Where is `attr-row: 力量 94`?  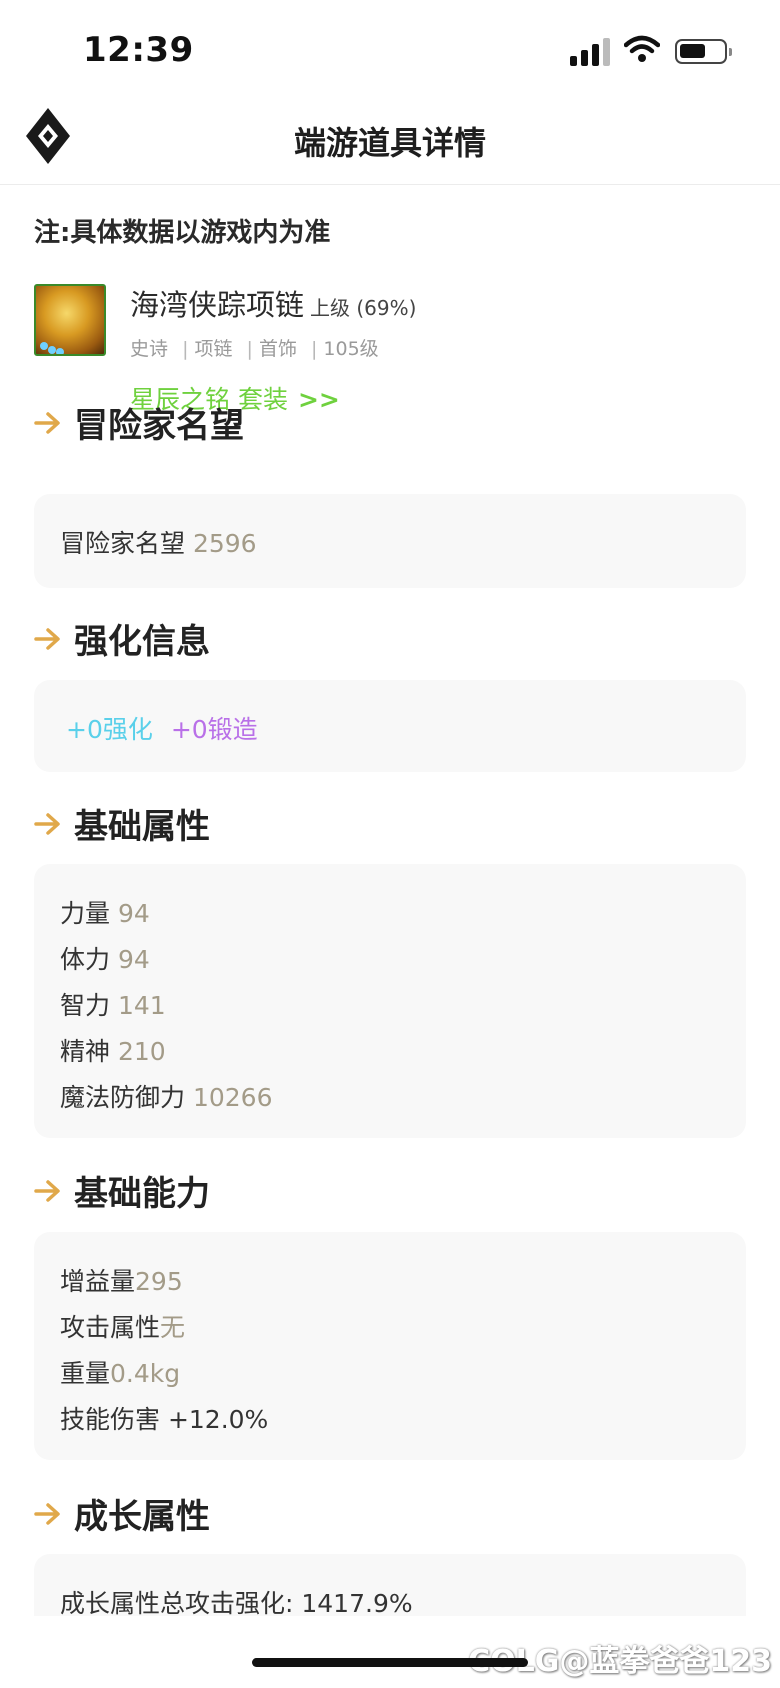
attr-row: 力量 94 is located at coordinates (105, 913).